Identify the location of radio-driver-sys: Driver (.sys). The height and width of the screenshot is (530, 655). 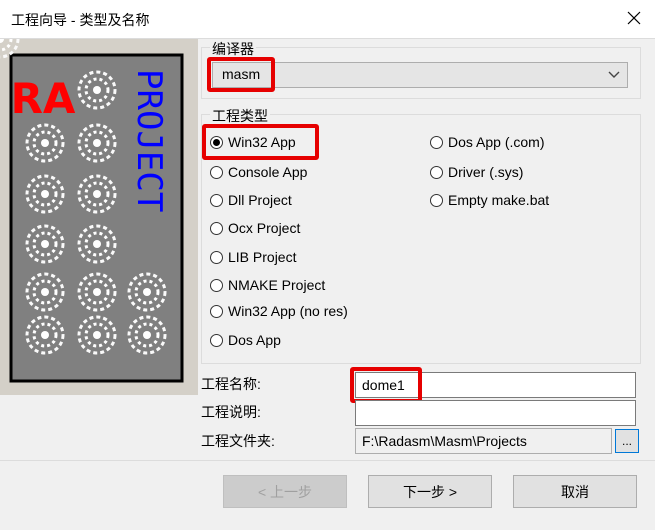
(476, 172).